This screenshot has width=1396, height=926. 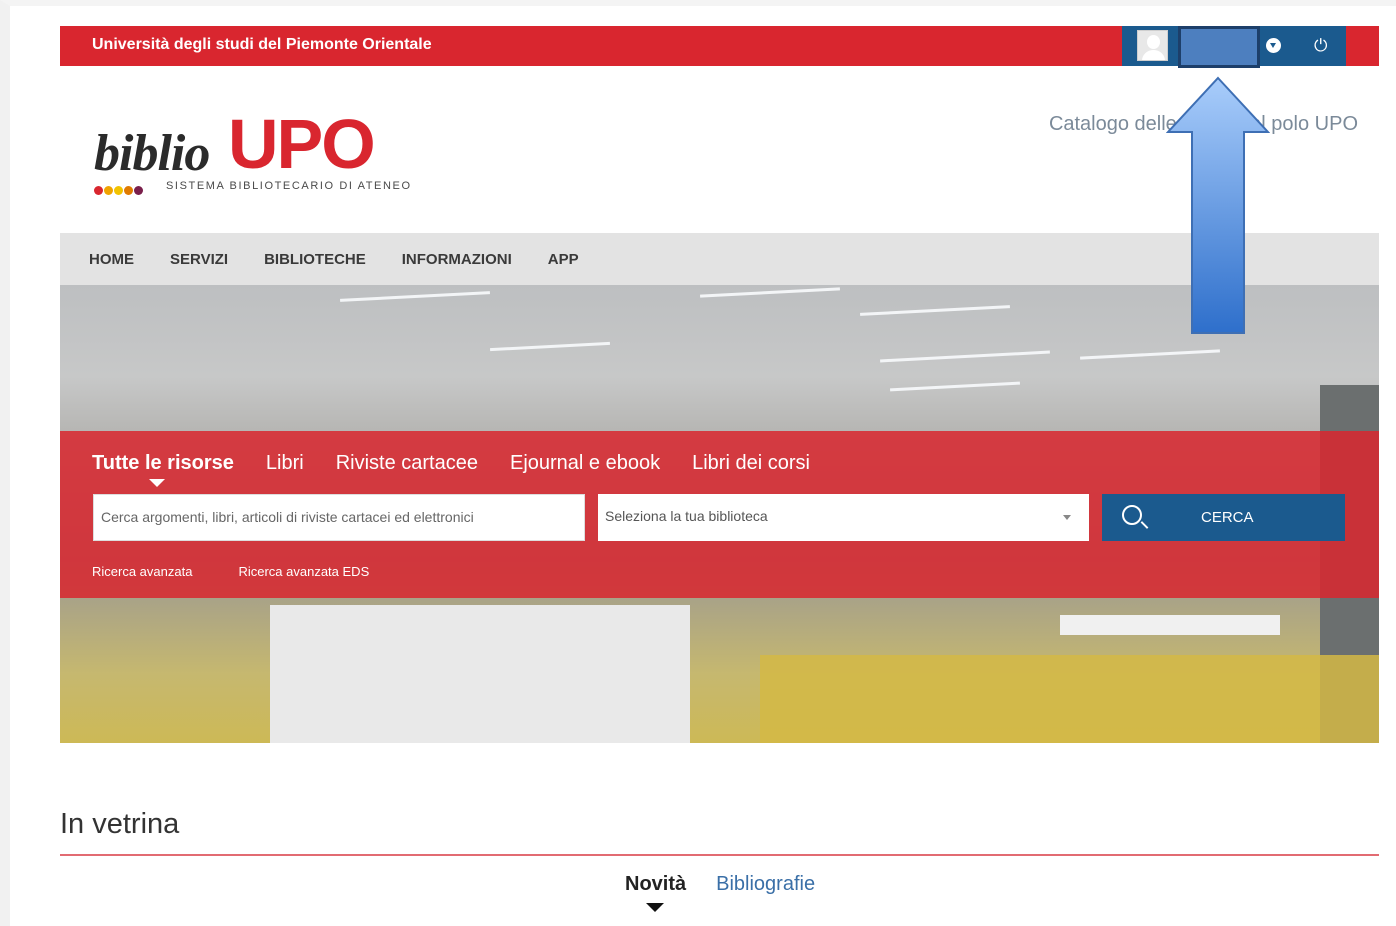 I want to click on tab-libri-dei-corsi: Libri dei corsi, so click(x=751, y=463).